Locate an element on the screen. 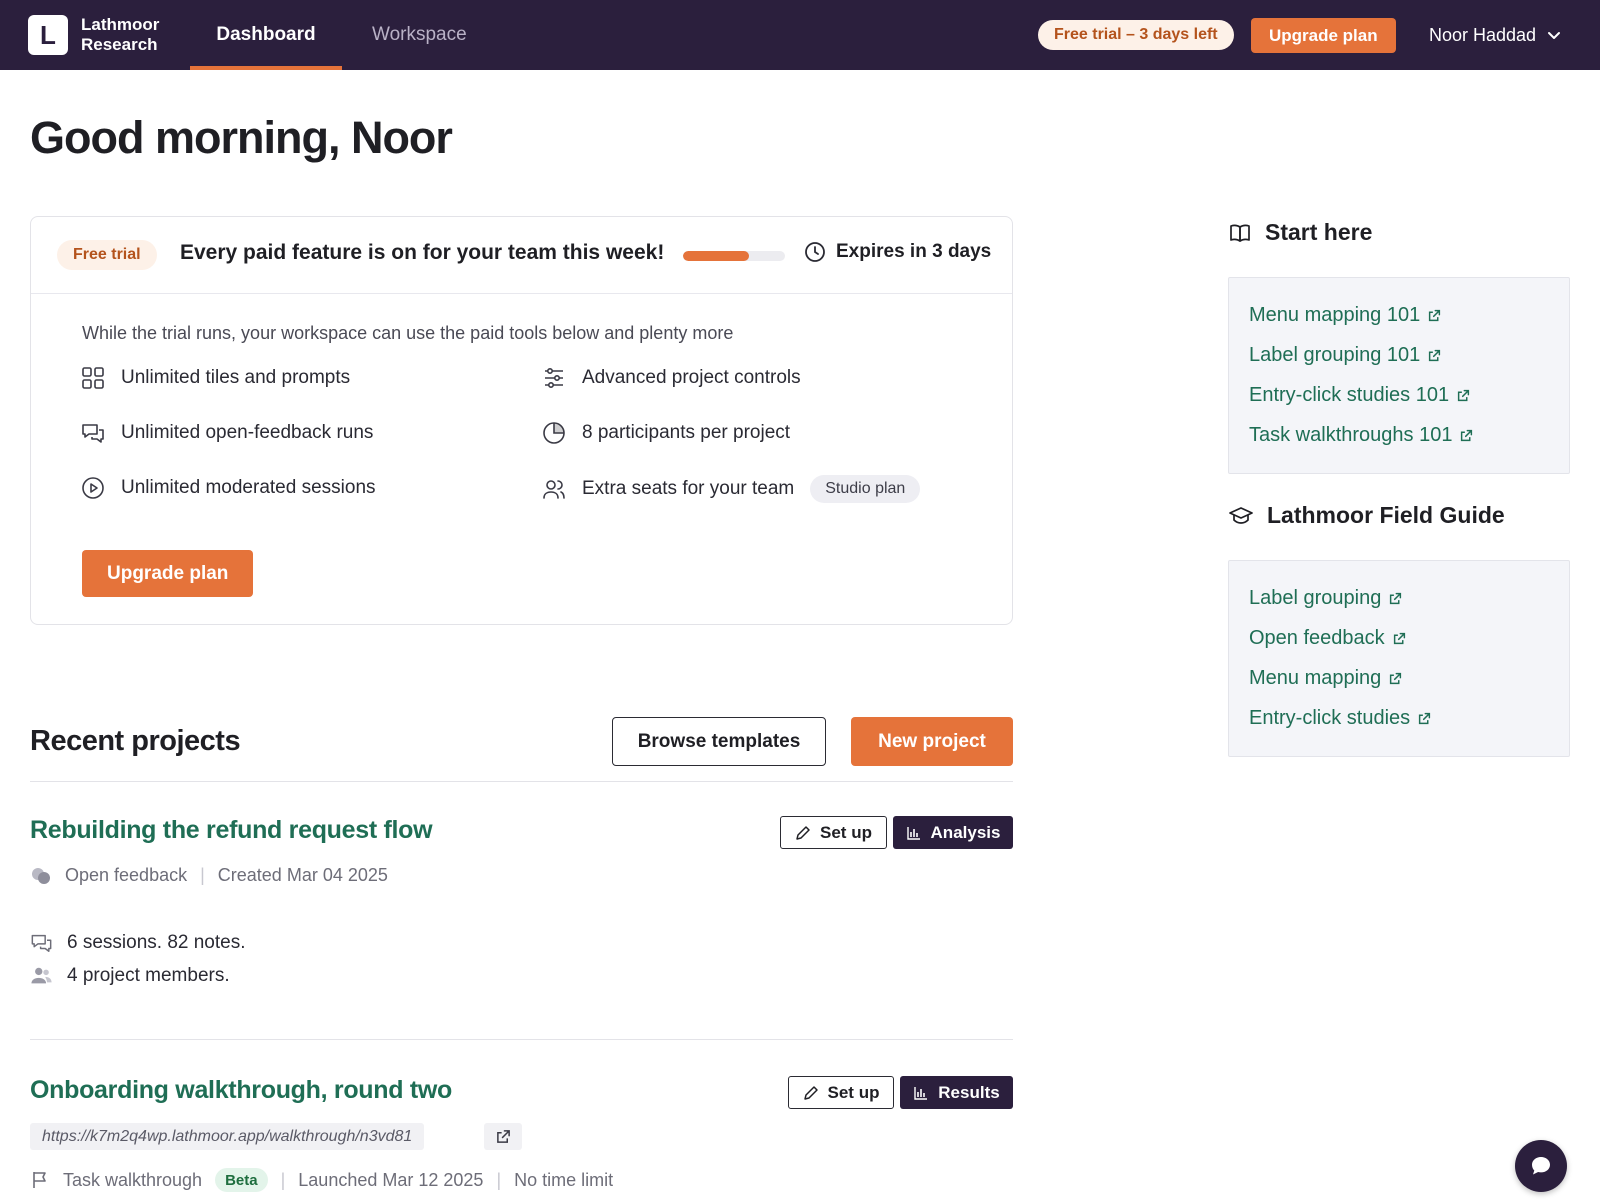  analysis-label: Analysis is located at coordinates (965, 832).